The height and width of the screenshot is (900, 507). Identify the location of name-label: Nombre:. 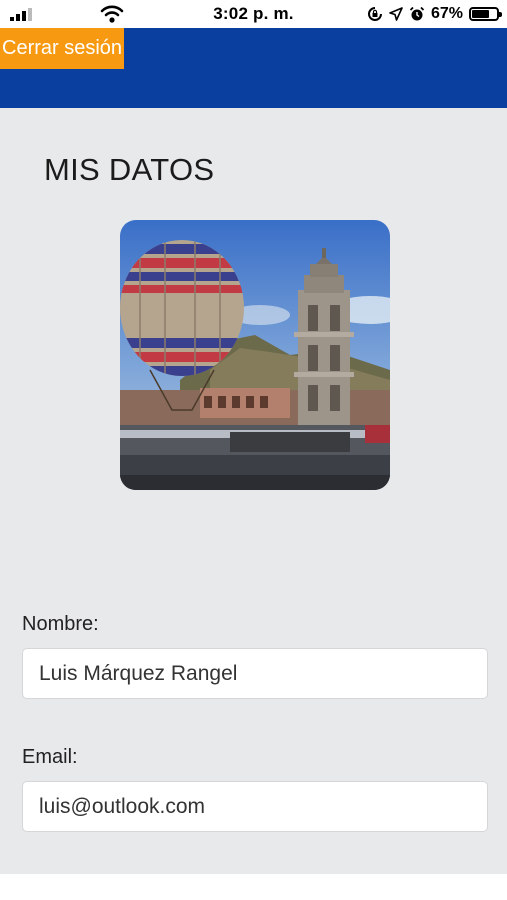
(60, 624).